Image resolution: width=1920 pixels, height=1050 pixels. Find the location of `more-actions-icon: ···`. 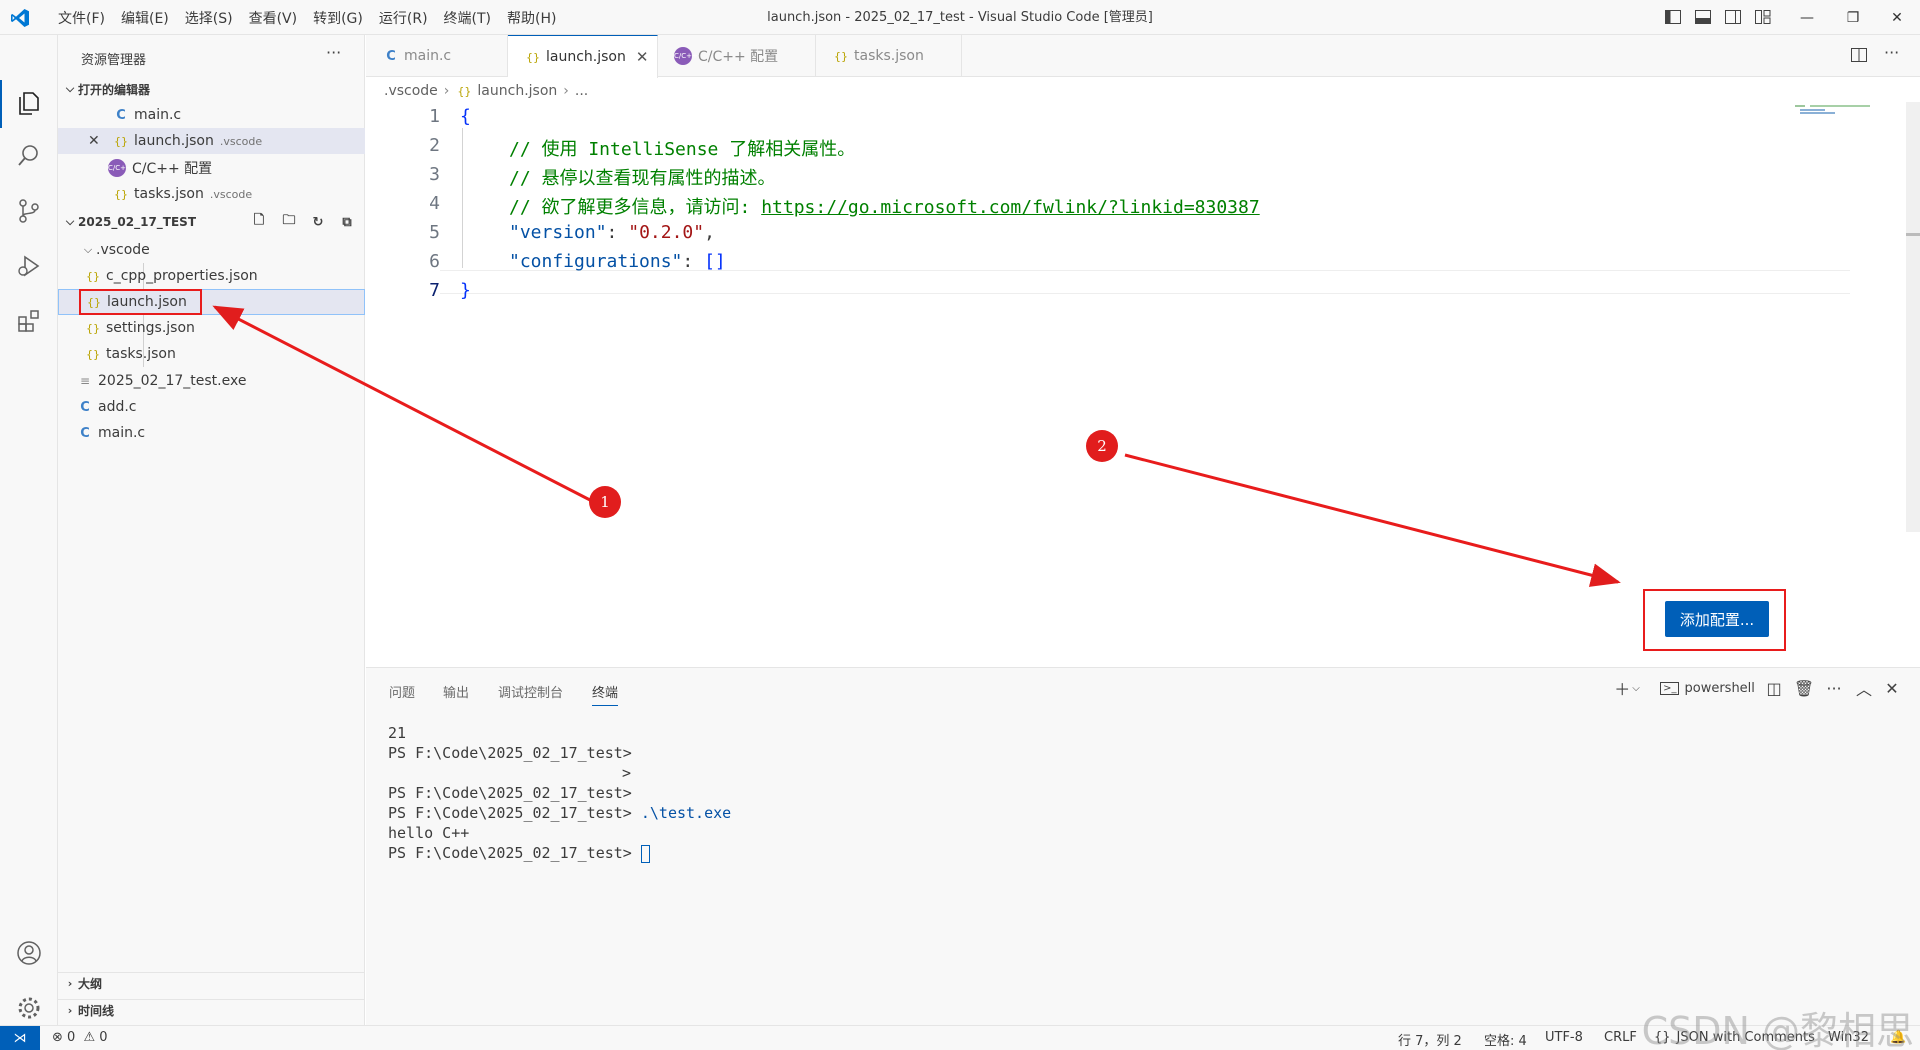

more-actions-icon: ··· is located at coordinates (333, 52).